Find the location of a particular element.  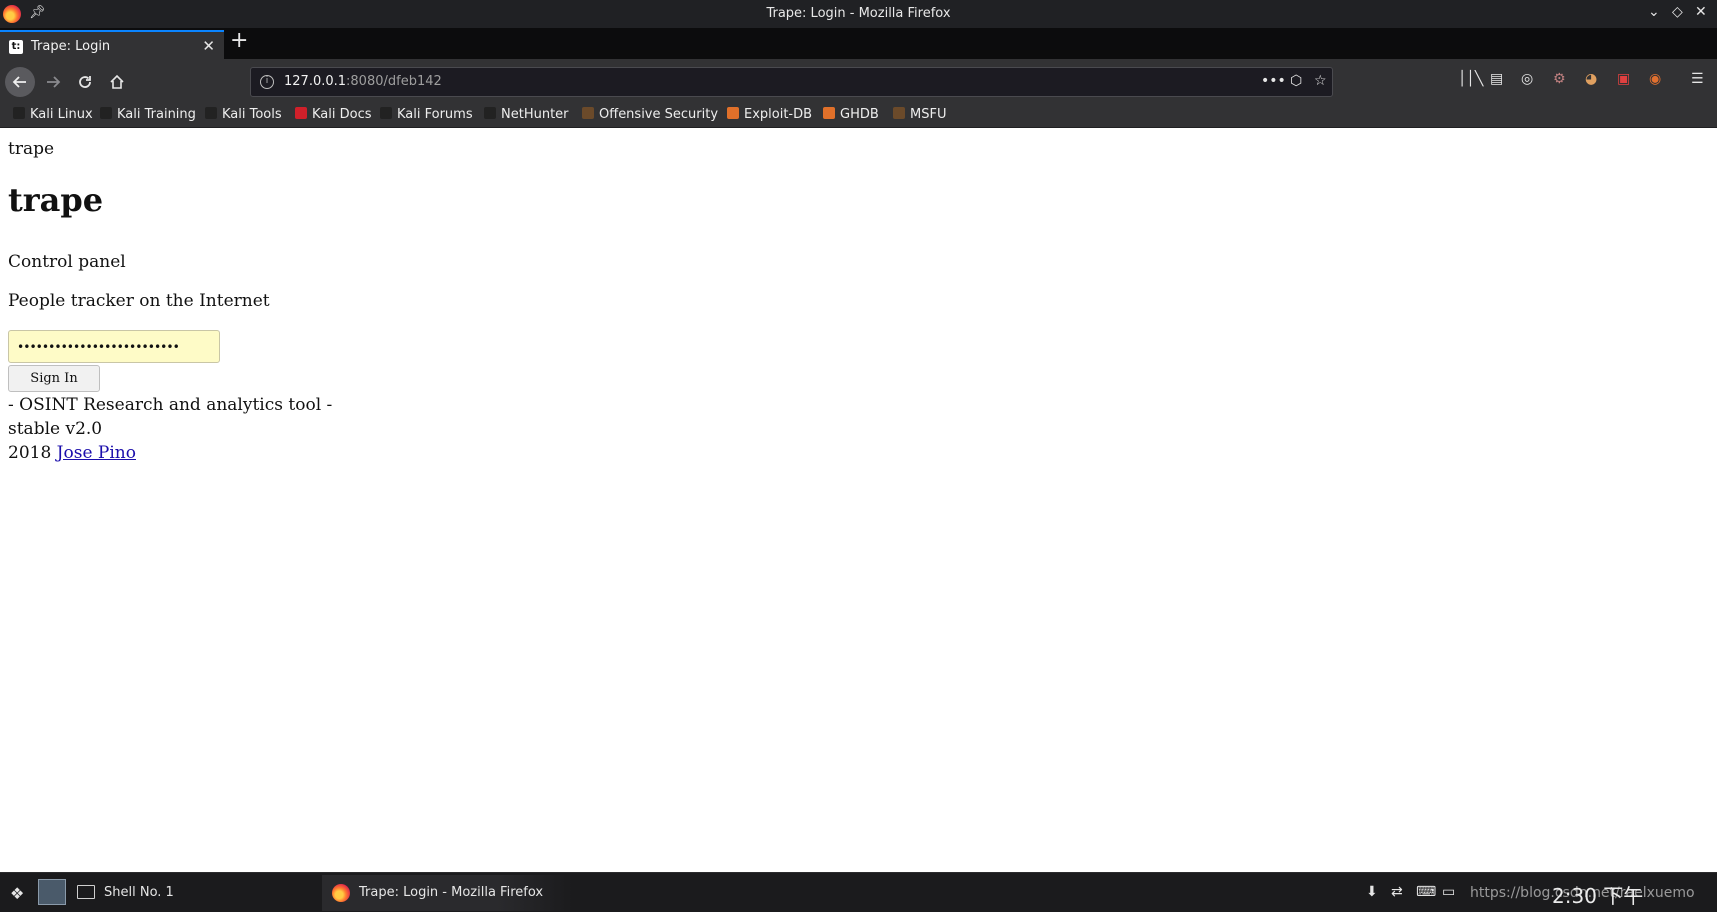

home-button is located at coordinates (117, 82).